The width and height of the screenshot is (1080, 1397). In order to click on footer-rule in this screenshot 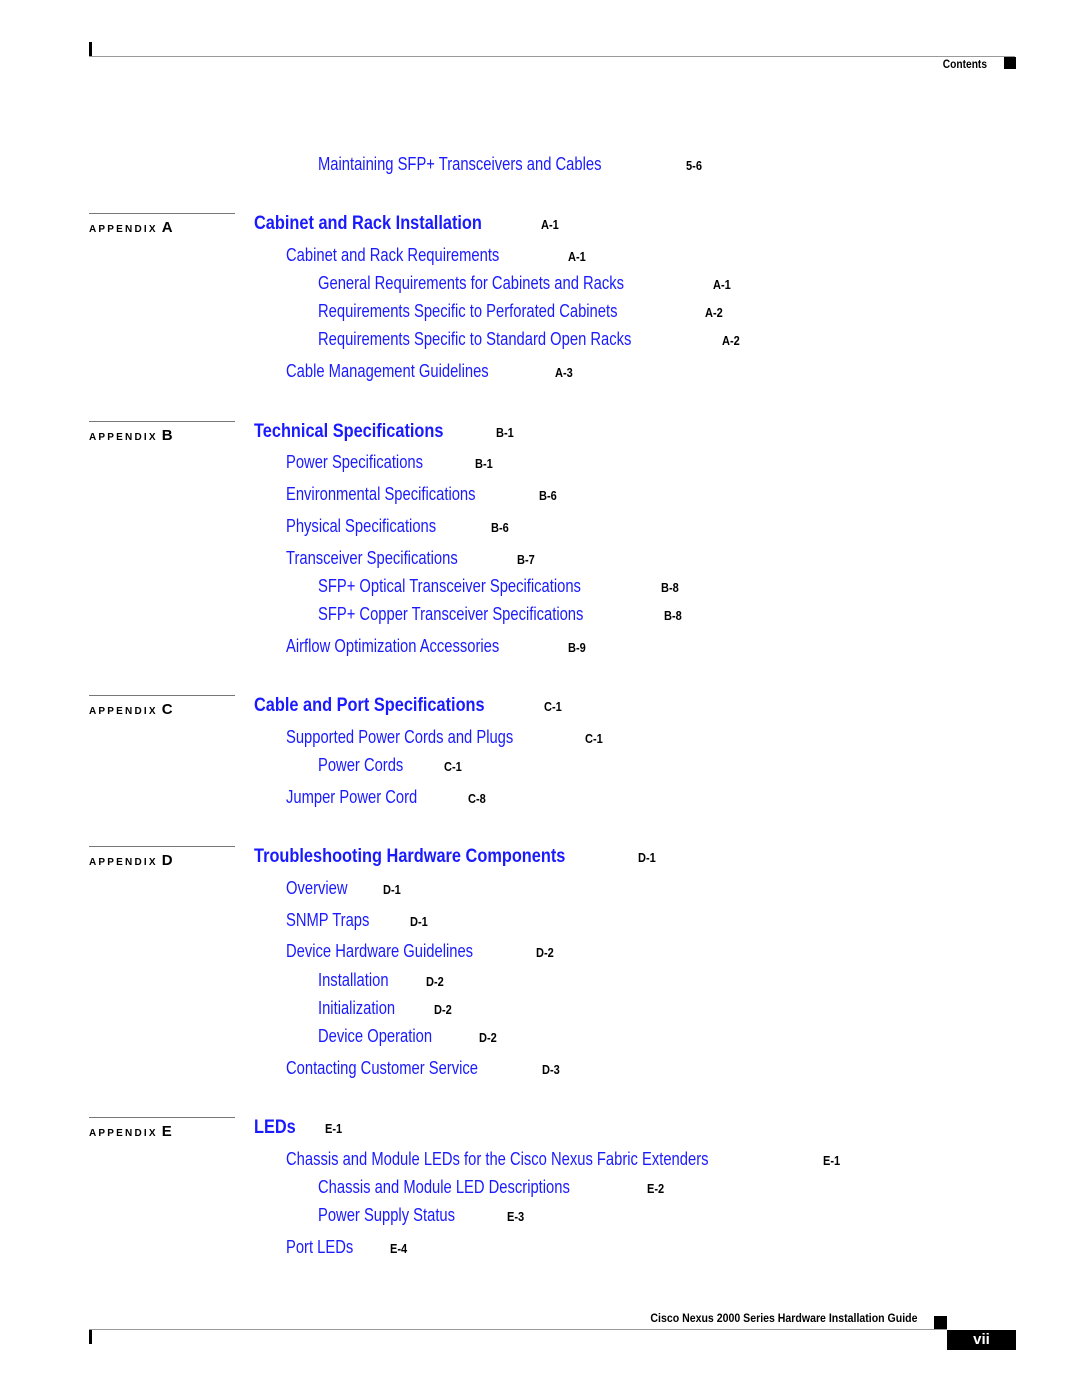, I will do `click(518, 1329)`.